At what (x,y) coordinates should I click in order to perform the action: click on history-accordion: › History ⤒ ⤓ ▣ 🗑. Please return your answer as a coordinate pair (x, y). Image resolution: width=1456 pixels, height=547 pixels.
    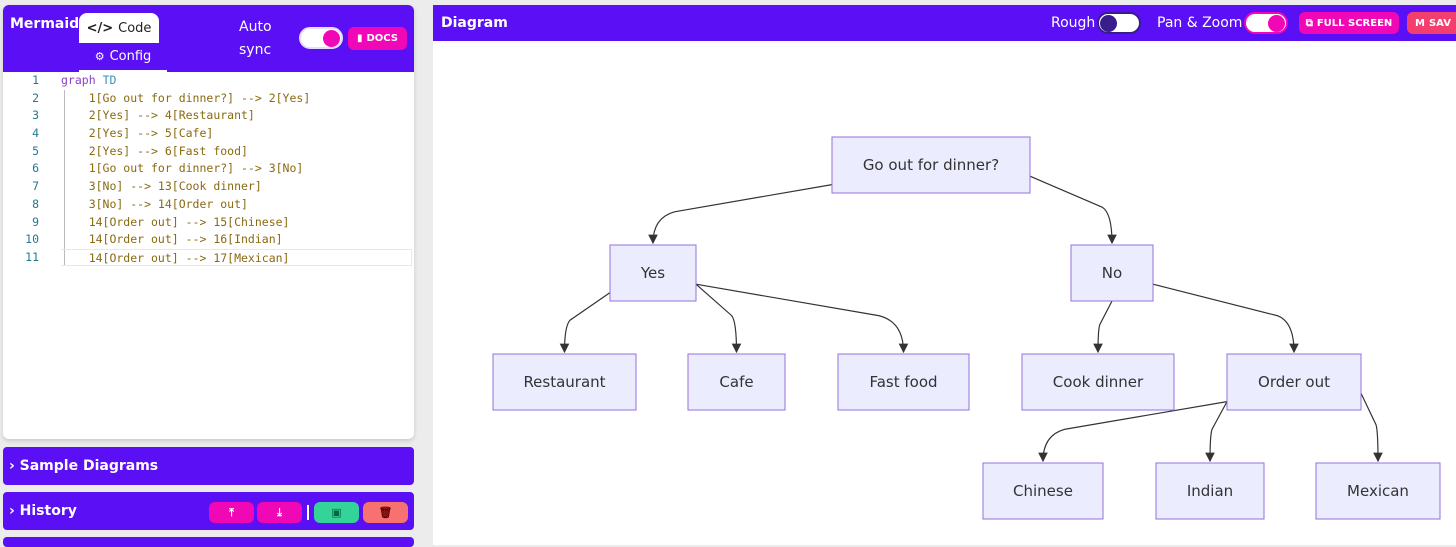
    Looking at the image, I should click on (208, 511).